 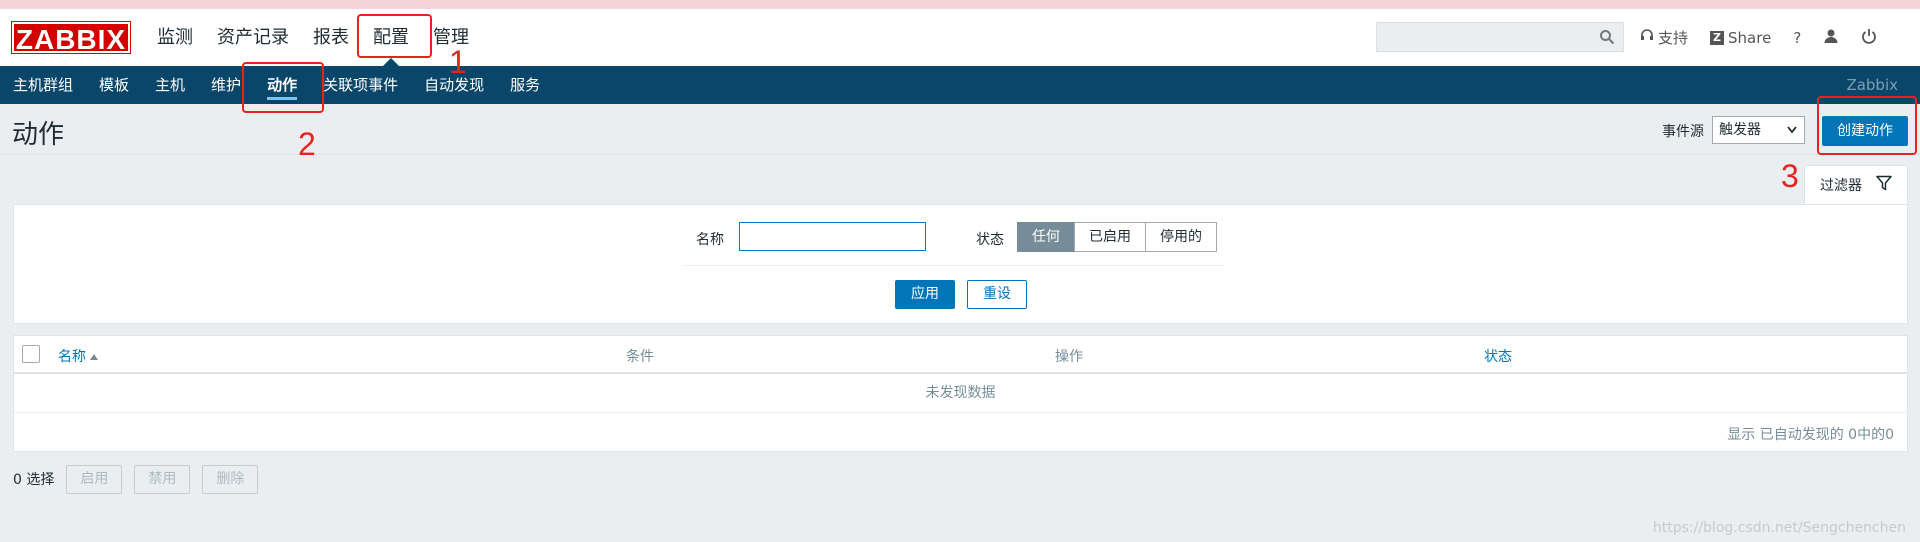 What do you see at coordinates (458, 62) in the screenshot?
I see `annotation-number-1: 1` at bounding box center [458, 62].